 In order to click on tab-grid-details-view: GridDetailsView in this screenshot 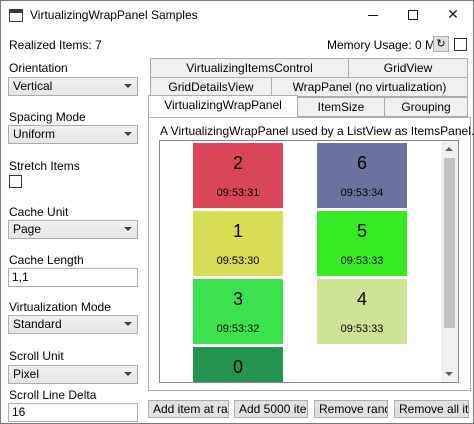, I will do `click(211, 87)`.